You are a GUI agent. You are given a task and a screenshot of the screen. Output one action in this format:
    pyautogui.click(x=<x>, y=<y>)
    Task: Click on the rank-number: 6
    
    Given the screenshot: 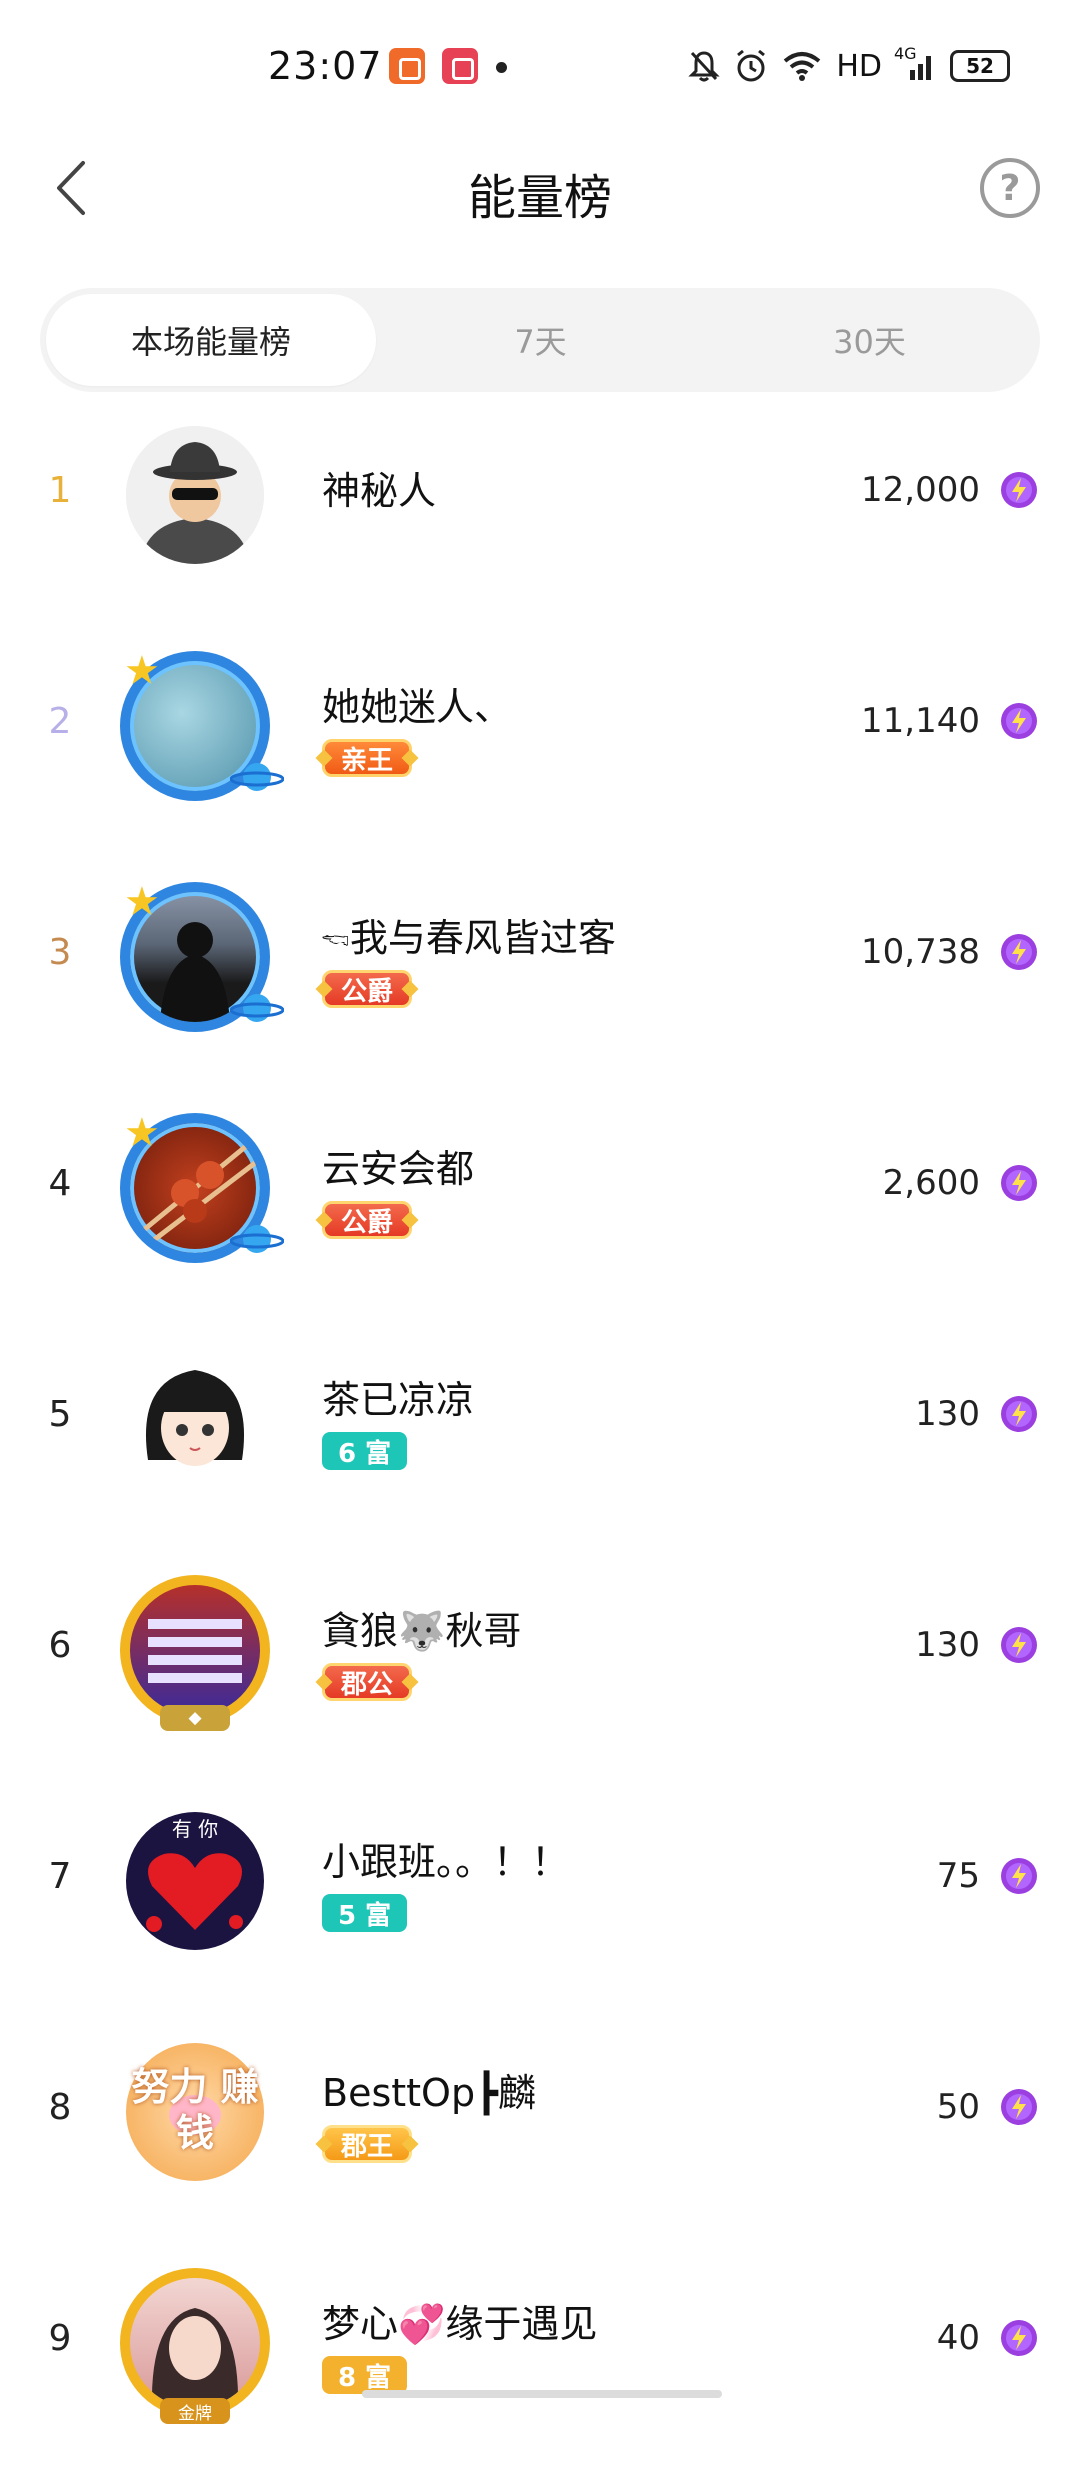 What is the action you would take?
    pyautogui.click(x=60, y=1645)
    